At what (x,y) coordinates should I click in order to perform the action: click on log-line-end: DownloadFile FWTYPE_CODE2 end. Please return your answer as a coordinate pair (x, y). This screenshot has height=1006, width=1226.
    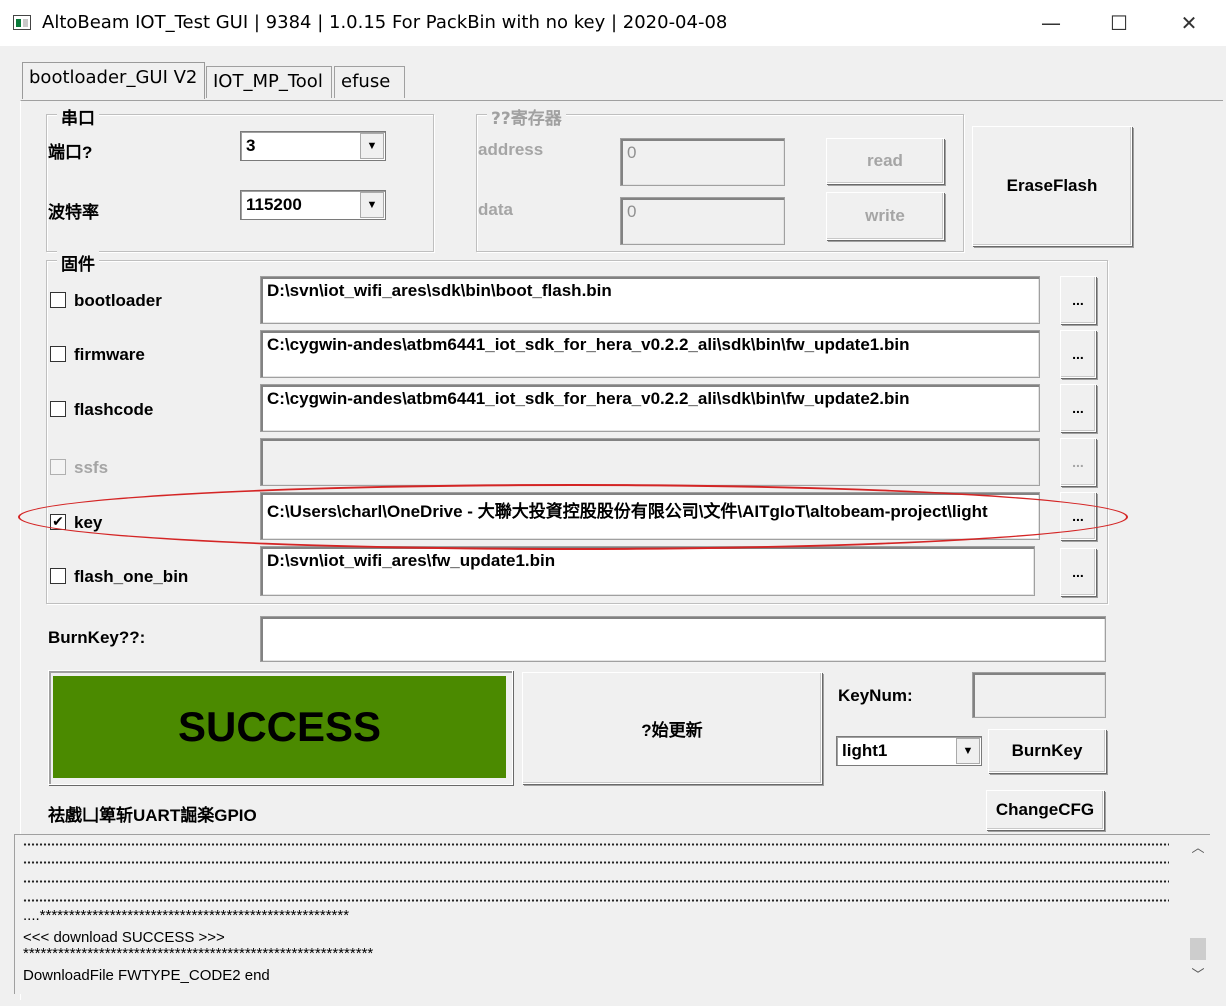
    Looking at the image, I should click on (146, 975).